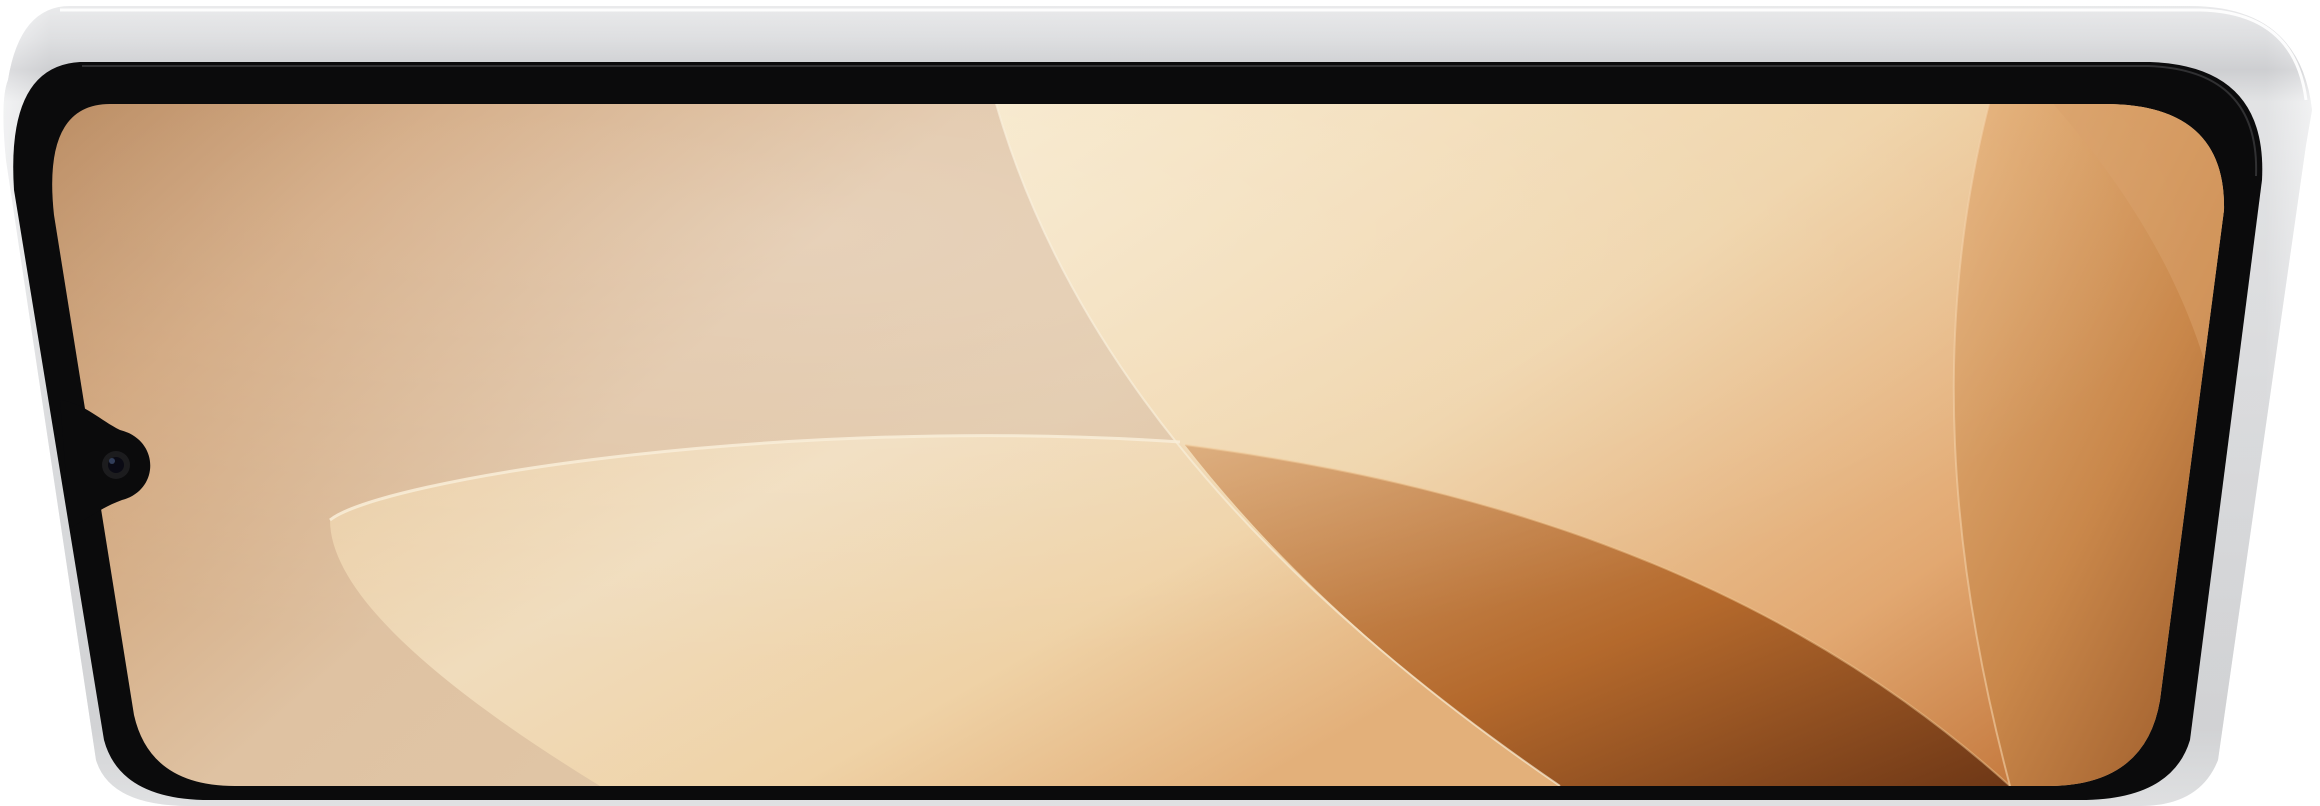 The height and width of the screenshot is (806, 2320). Describe the element at coordinates (116, 465) in the screenshot. I see `front-camera-icon` at that location.